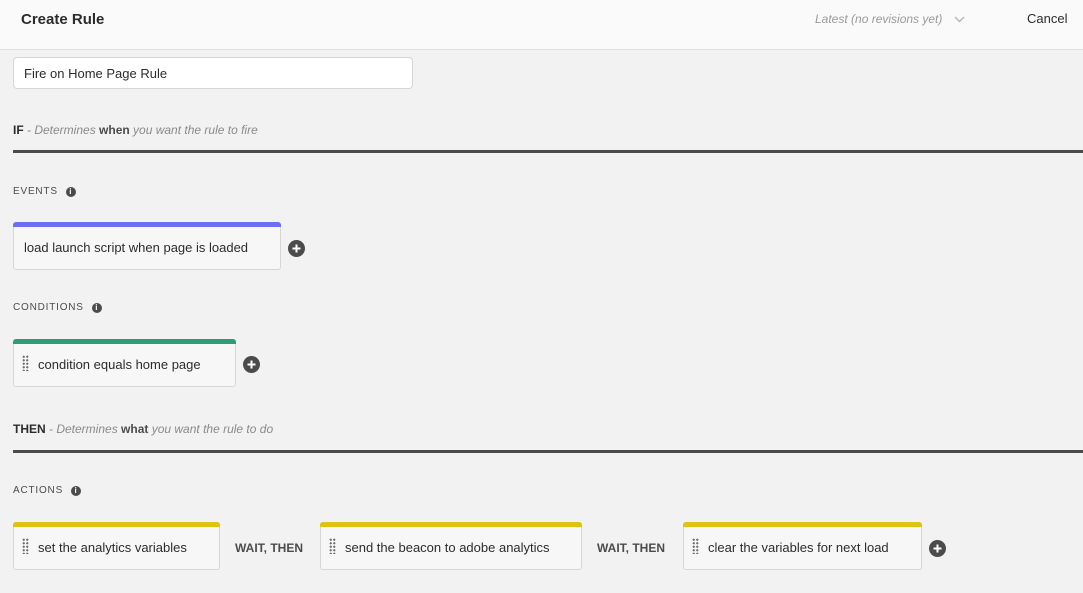 Image resolution: width=1083 pixels, height=593 pixels. I want to click on event-card: load launch script when page is loaded, so click(147, 246).